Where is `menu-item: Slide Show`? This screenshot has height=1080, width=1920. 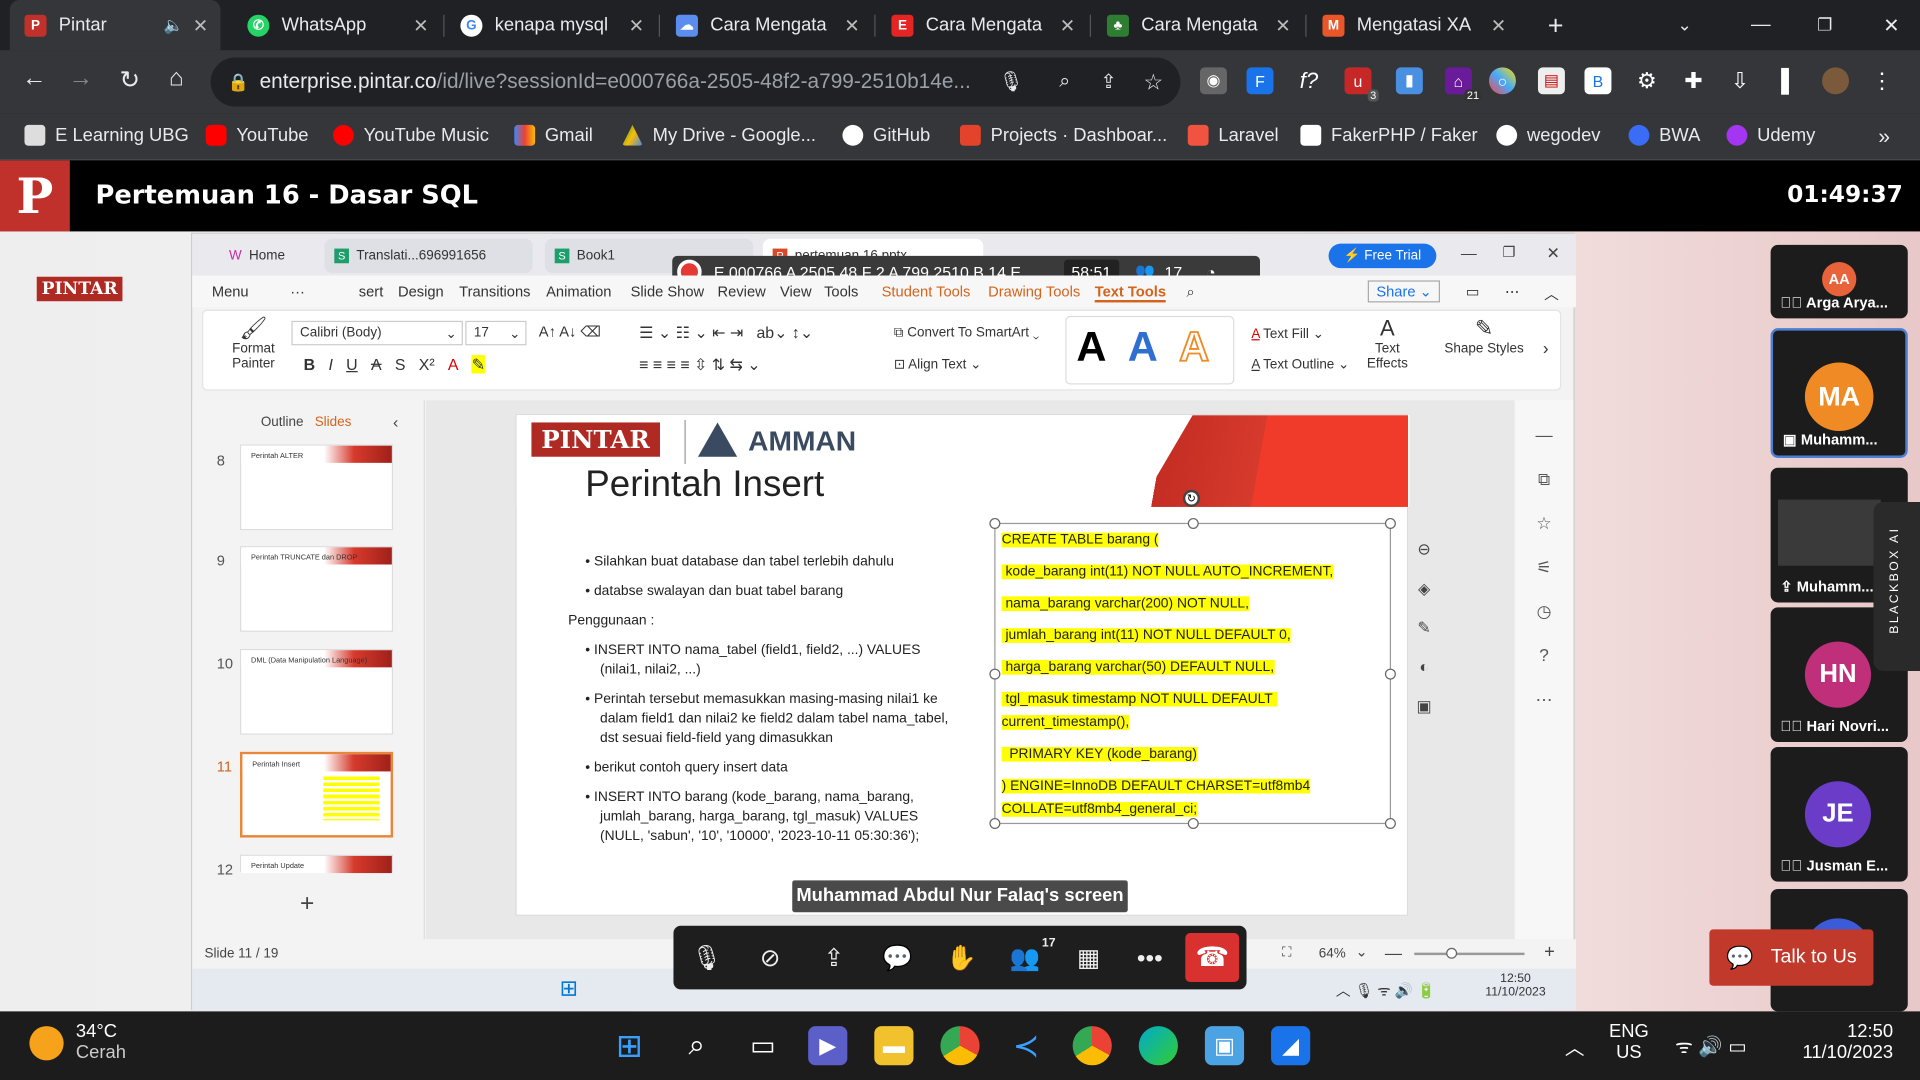
menu-item: Slide Show is located at coordinates (668, 291).